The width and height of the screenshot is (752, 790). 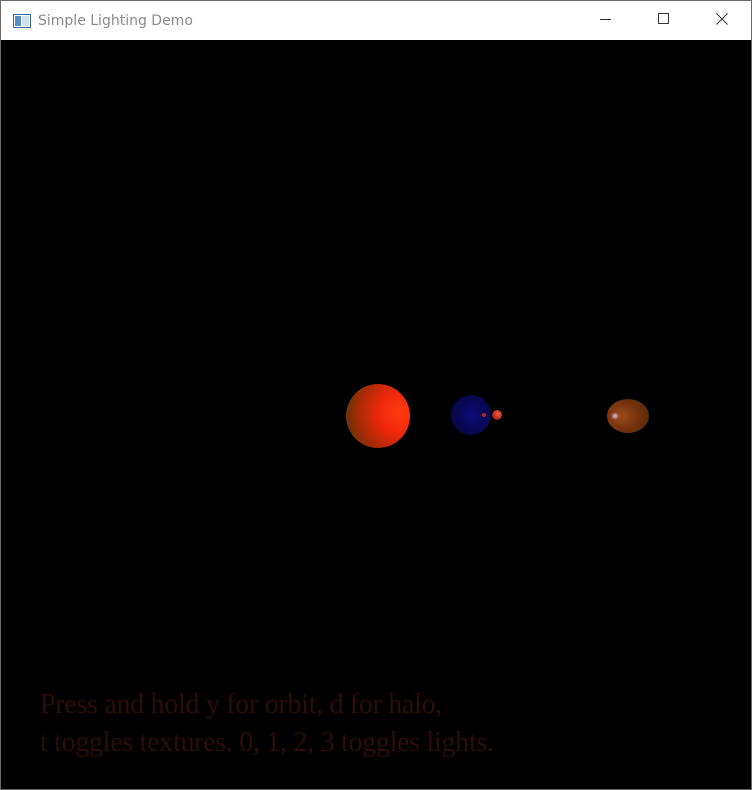 I want to click on minimize-icon, so click(x=606, y=21).